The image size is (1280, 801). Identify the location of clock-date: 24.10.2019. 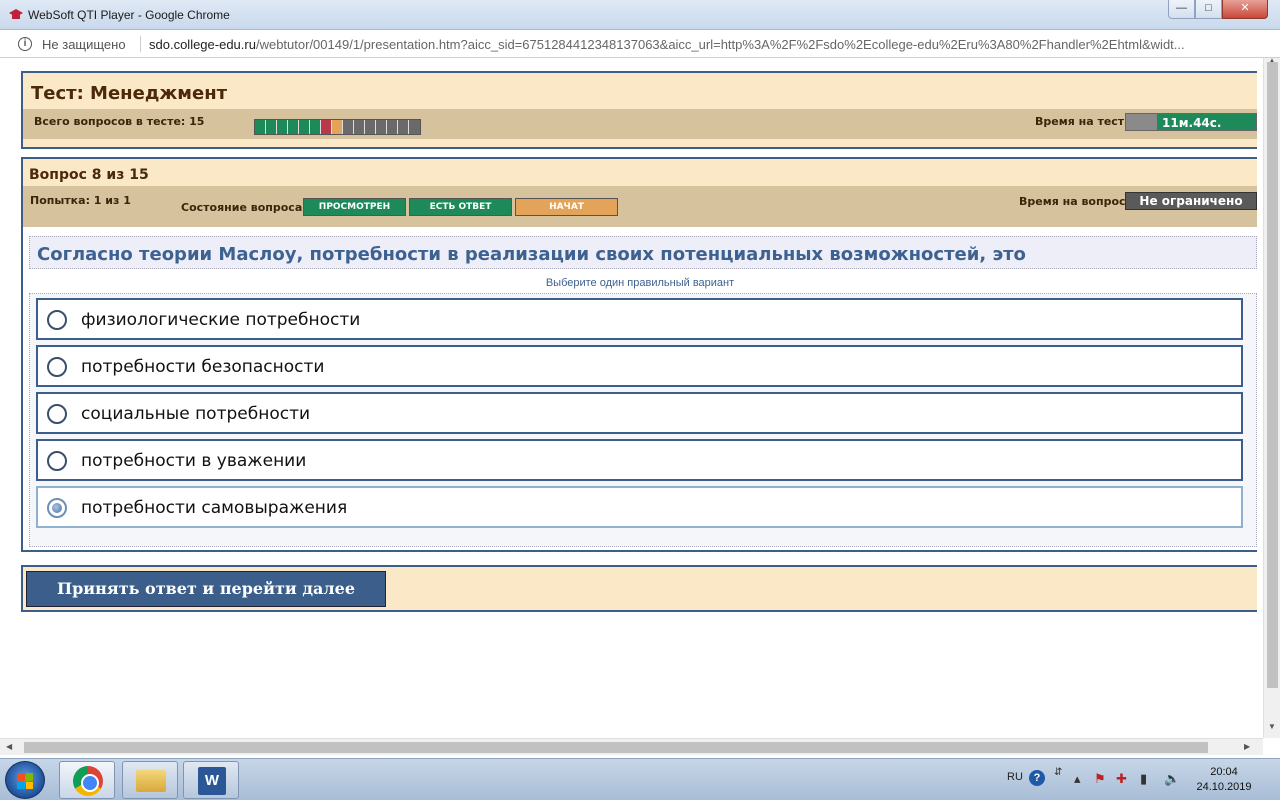
(1224, 787).